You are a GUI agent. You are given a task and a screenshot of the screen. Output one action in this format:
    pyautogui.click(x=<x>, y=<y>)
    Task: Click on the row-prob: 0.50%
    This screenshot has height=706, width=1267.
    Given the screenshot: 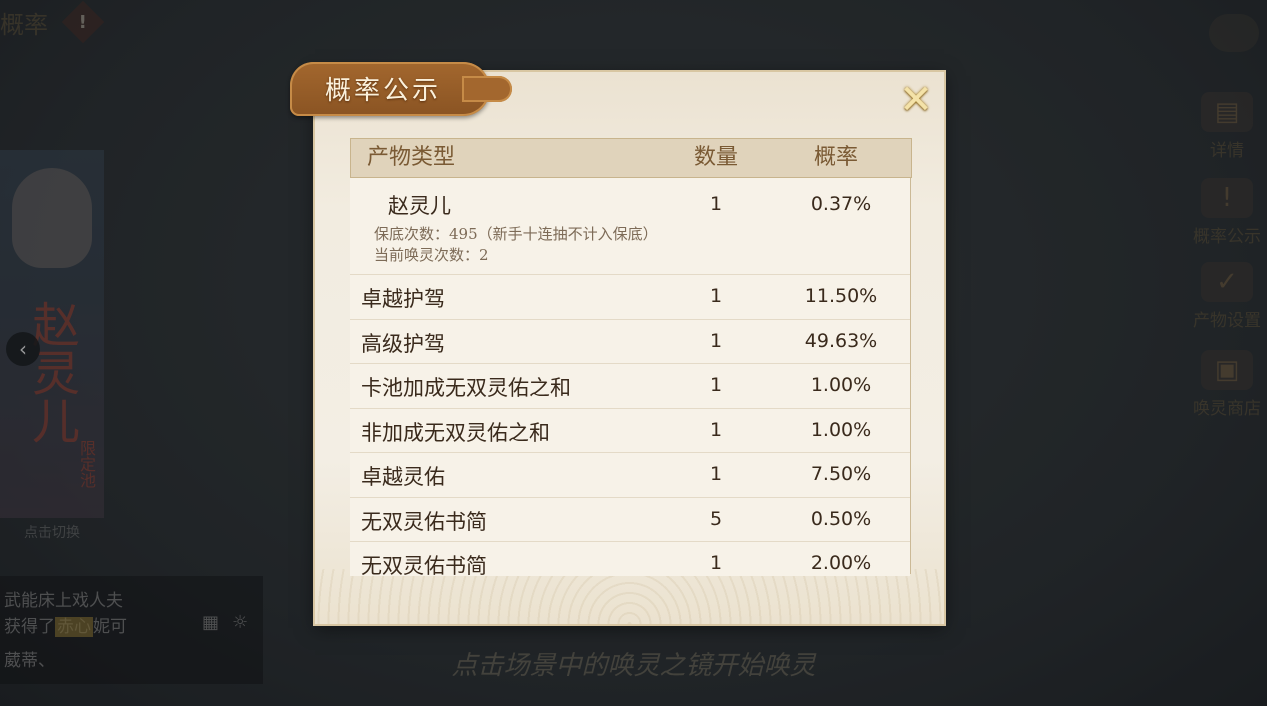 What is the action you would take?
    pyautogui.click(x=841, y=518)
    